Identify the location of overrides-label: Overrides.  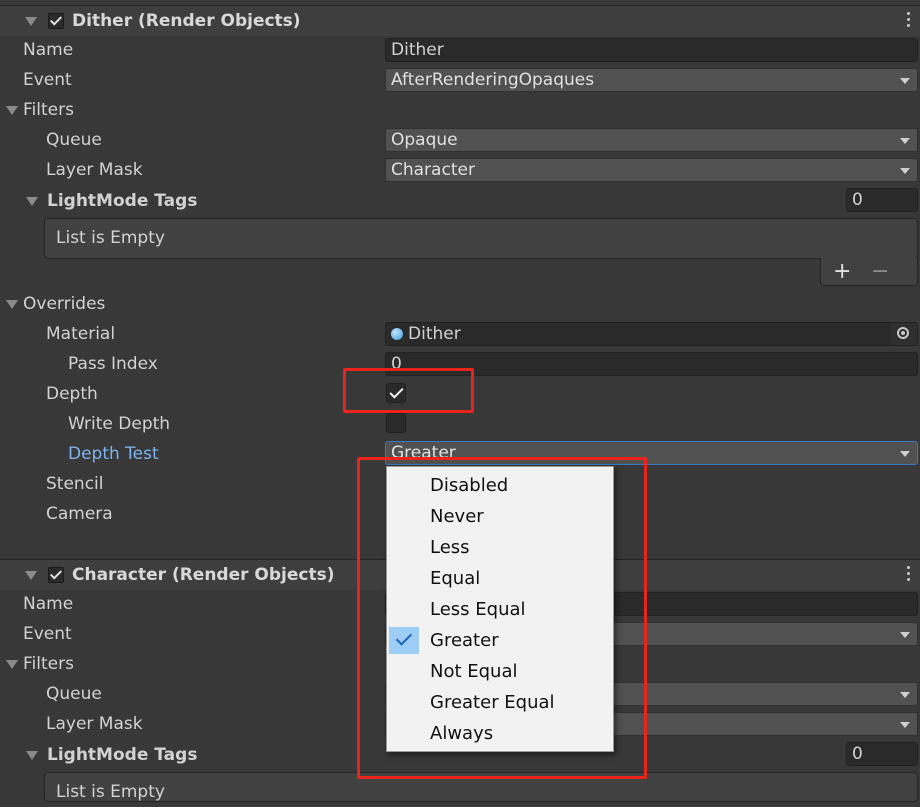
(64, 304).